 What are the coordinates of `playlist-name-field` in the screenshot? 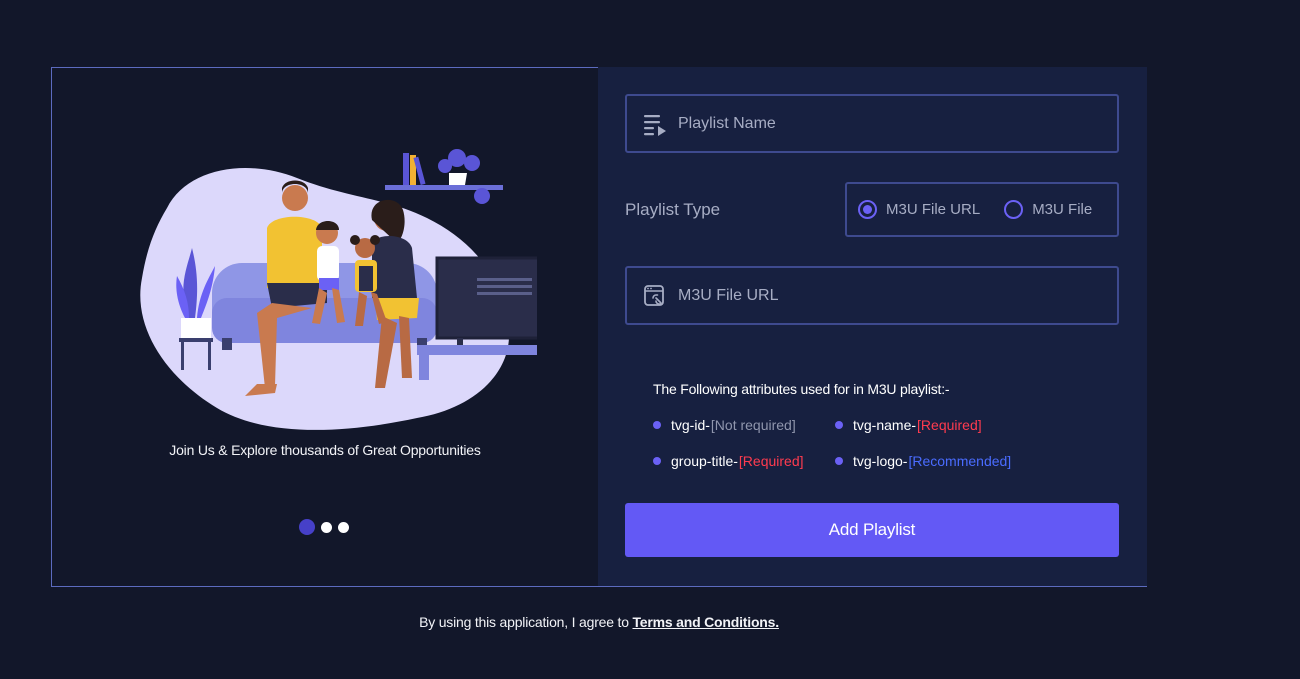 It's located at (872, 123).